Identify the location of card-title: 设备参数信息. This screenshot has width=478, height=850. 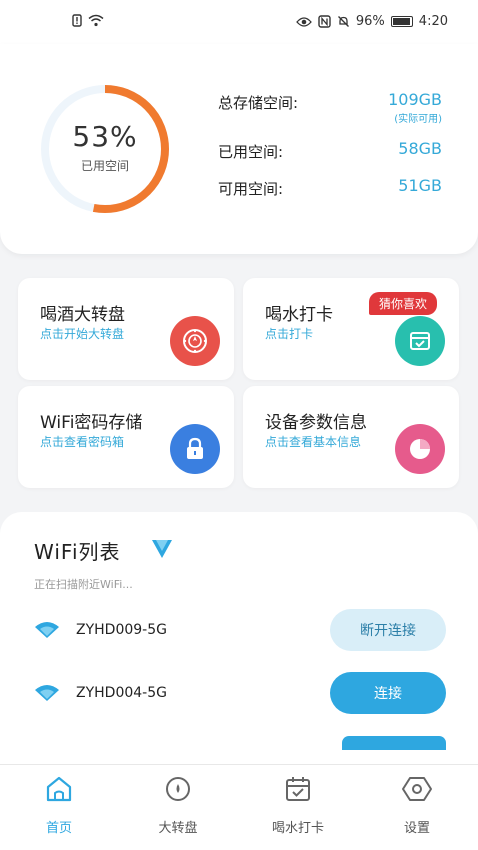
(316, 423).